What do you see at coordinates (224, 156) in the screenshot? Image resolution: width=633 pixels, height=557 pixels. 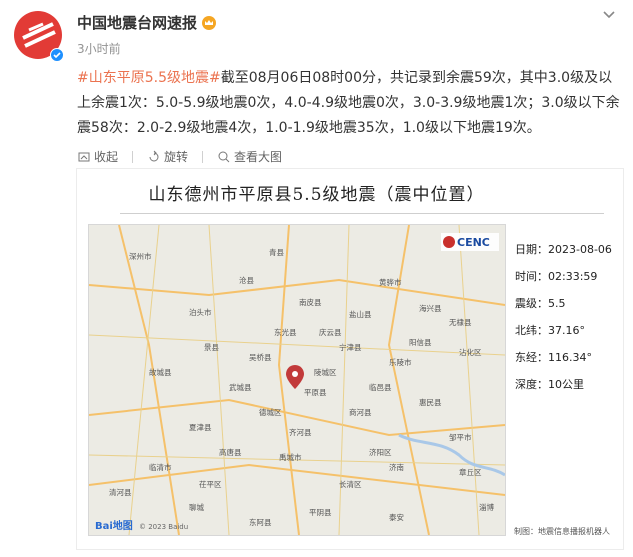 I see `magnify-icon` at bounding box center [224, 156].